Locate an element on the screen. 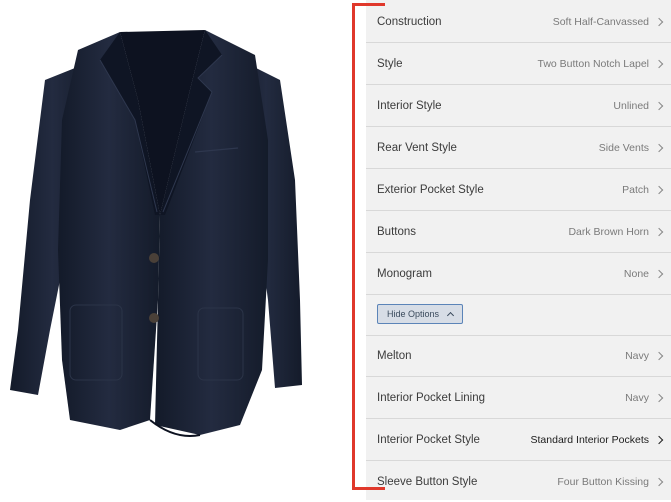 This screenshot has width=671, height=502. option-value: Two Button Notch Lapel is located at coordinates (593, 64).